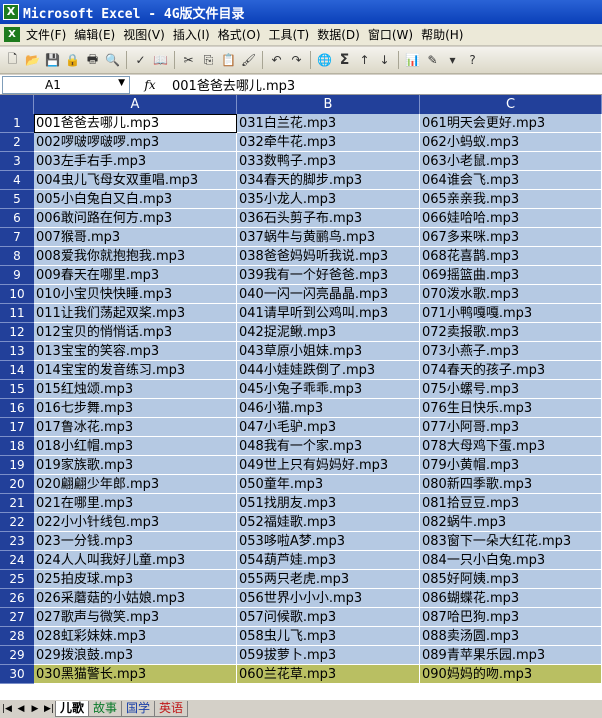 This screenshot has width=602, height=718. Describe the element at coordinates (511, 579) in the screenshot. I see `cell-c: 085好阿姨.mp3` at that location.